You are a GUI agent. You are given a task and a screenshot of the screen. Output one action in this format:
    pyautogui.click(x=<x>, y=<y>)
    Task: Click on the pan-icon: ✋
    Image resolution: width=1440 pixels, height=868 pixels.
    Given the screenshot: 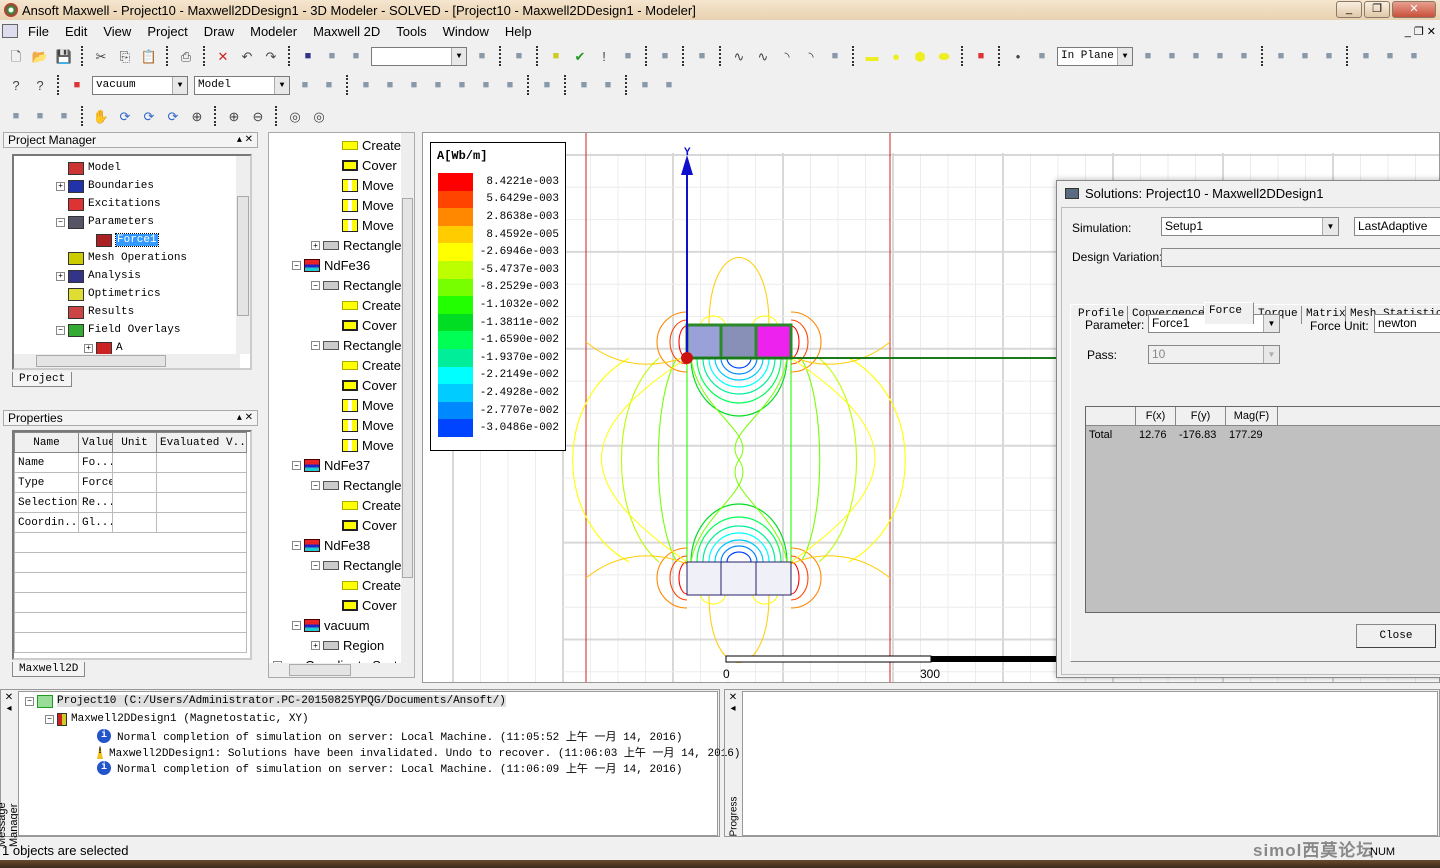 What is the action you would take?
    pyautogui.click(x=101, y=116)
    